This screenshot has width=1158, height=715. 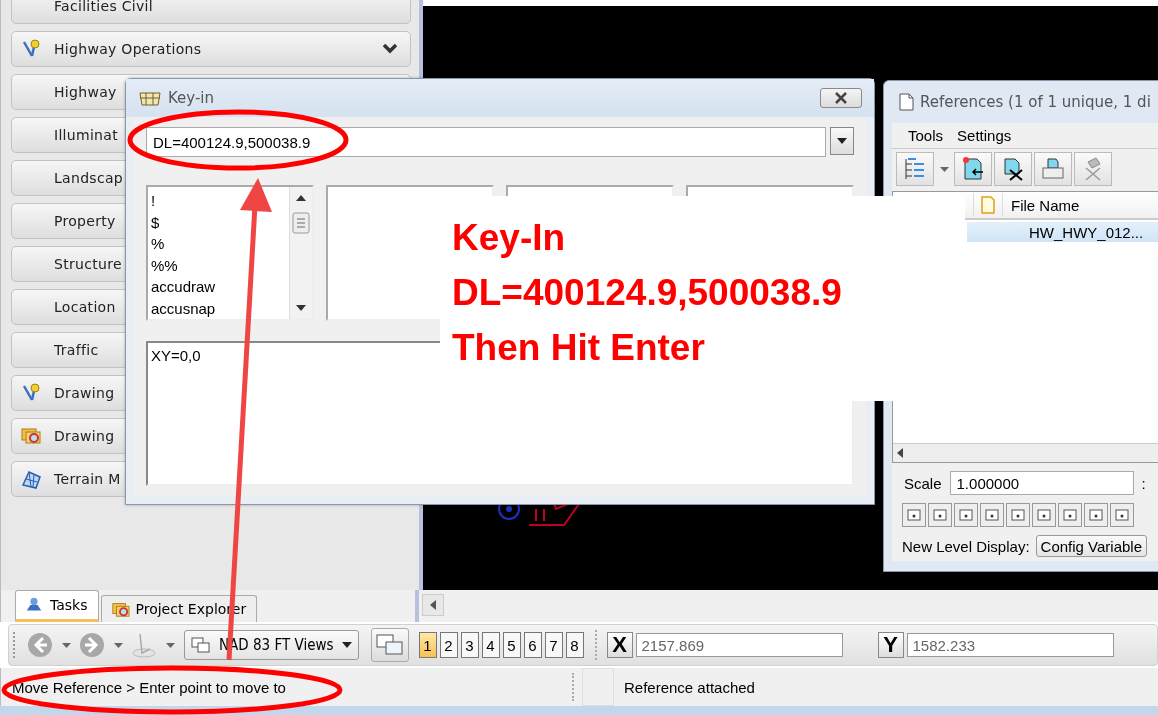 What do you see at coordinates (509, 238) in the screenshot?
I see `instruction-text: Key-In` at bounding box center [509, 238].